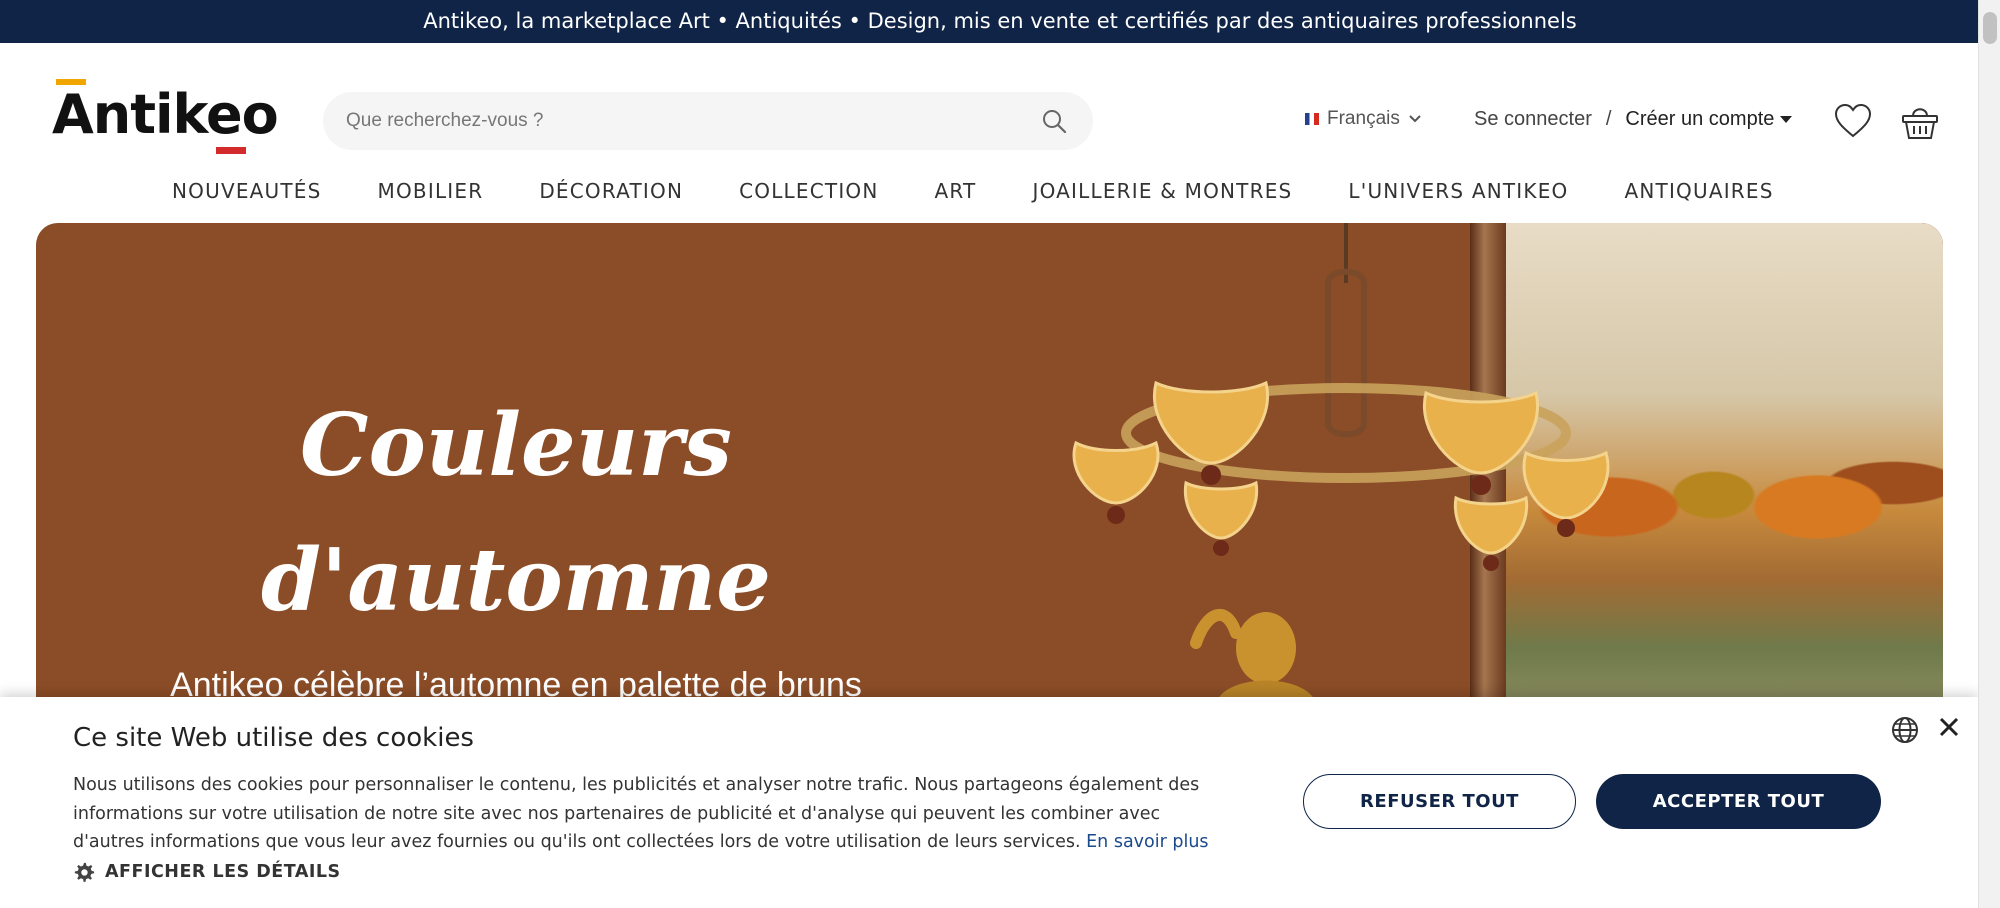  What do you see at coordinates (247, 191) in the screenshot?
I see `nav-item-nouveautes: NOUVEAUTÉS` at bounding box center [247, 191].